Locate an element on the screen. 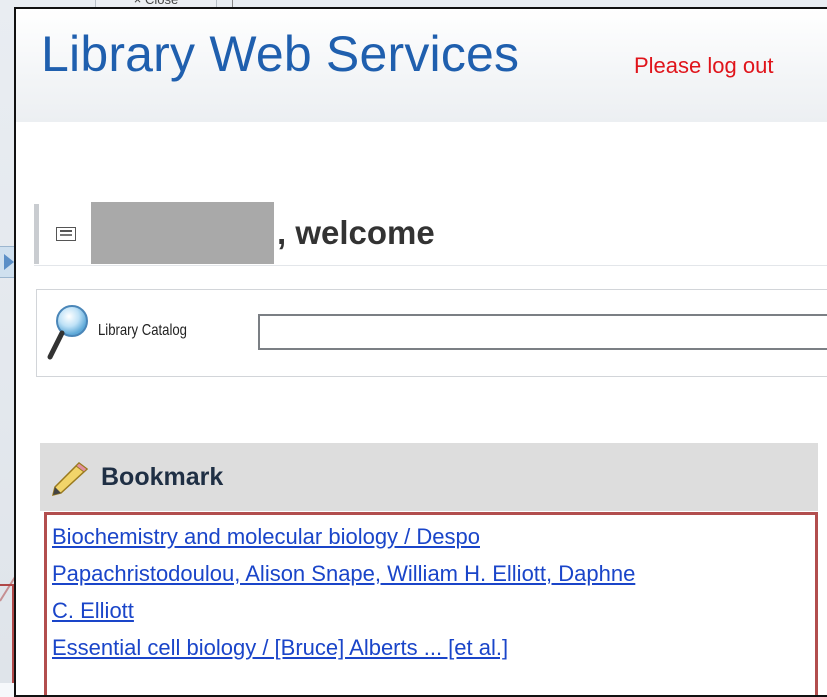 This screenshot has height=697, width=827. redacted-username is located at coordinates (182, 233).